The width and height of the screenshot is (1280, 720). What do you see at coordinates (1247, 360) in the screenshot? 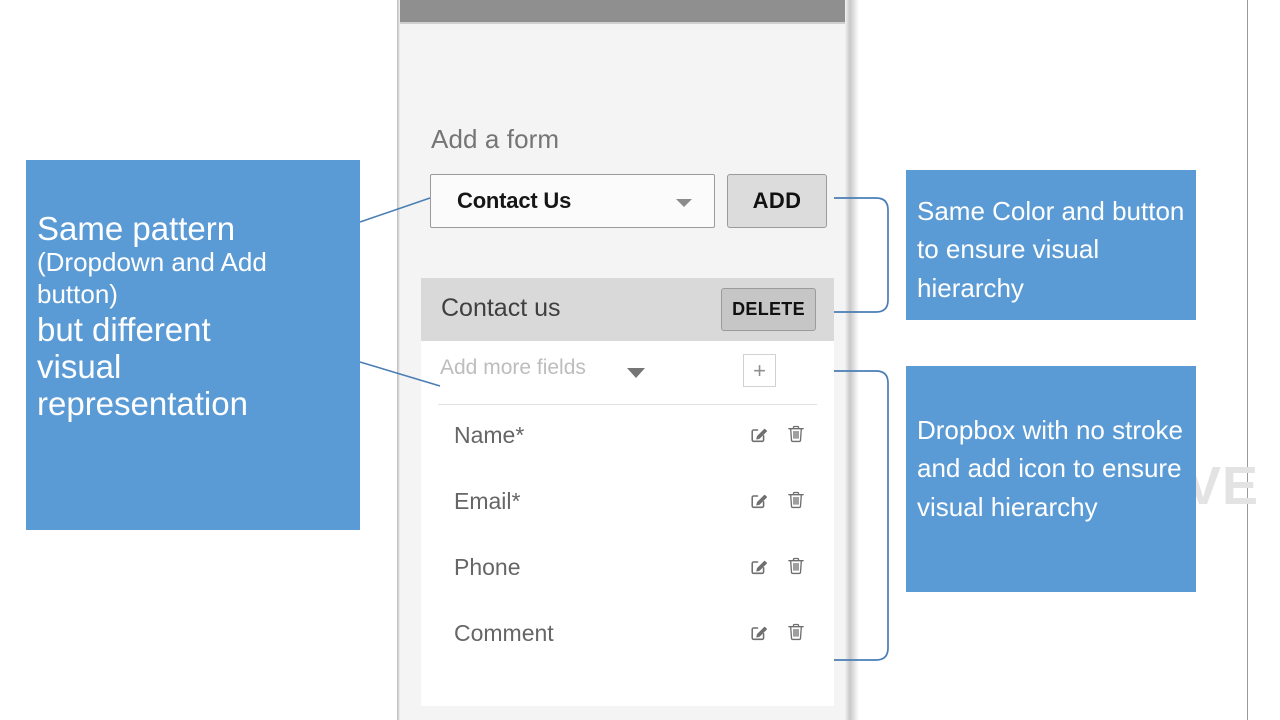
I see `slide-right-divider` at bounding box center [1247, 360].